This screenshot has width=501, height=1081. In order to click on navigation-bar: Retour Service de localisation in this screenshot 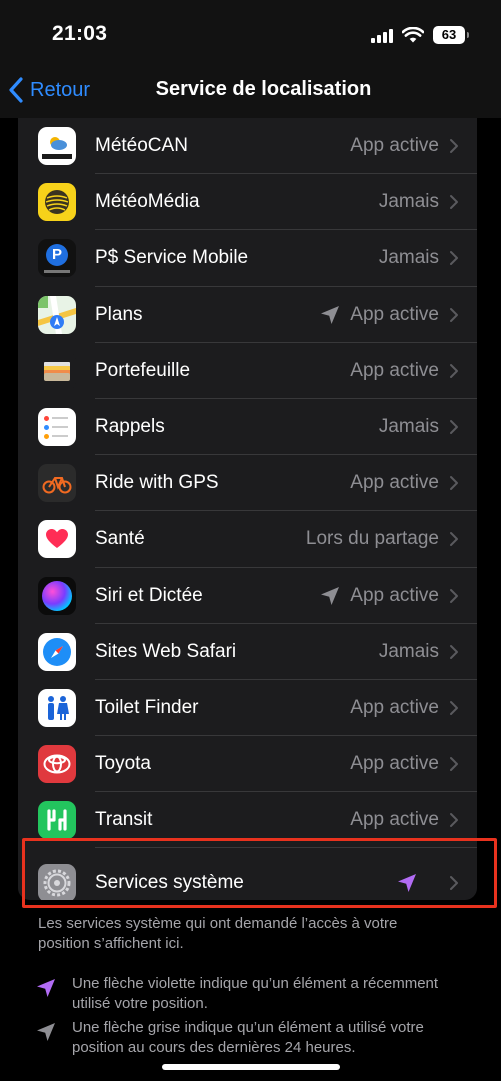, I will do `click(250, 90)`.